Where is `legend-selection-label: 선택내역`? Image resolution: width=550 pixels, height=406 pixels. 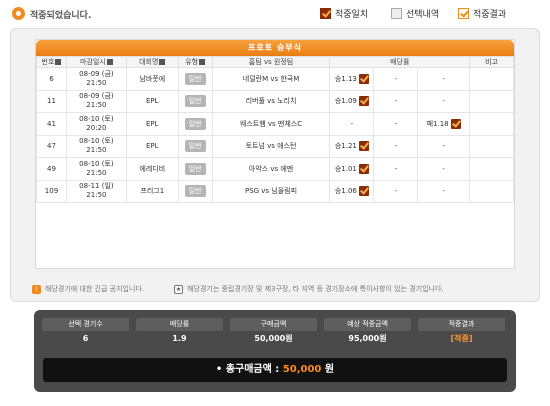
legend-selection-label: 선택내역 is located at coordinates (423, 15).